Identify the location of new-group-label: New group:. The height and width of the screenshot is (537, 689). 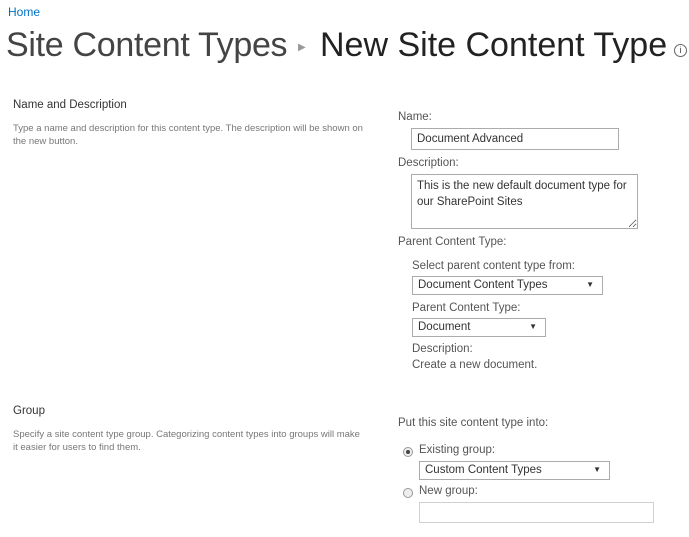
(448, 491).